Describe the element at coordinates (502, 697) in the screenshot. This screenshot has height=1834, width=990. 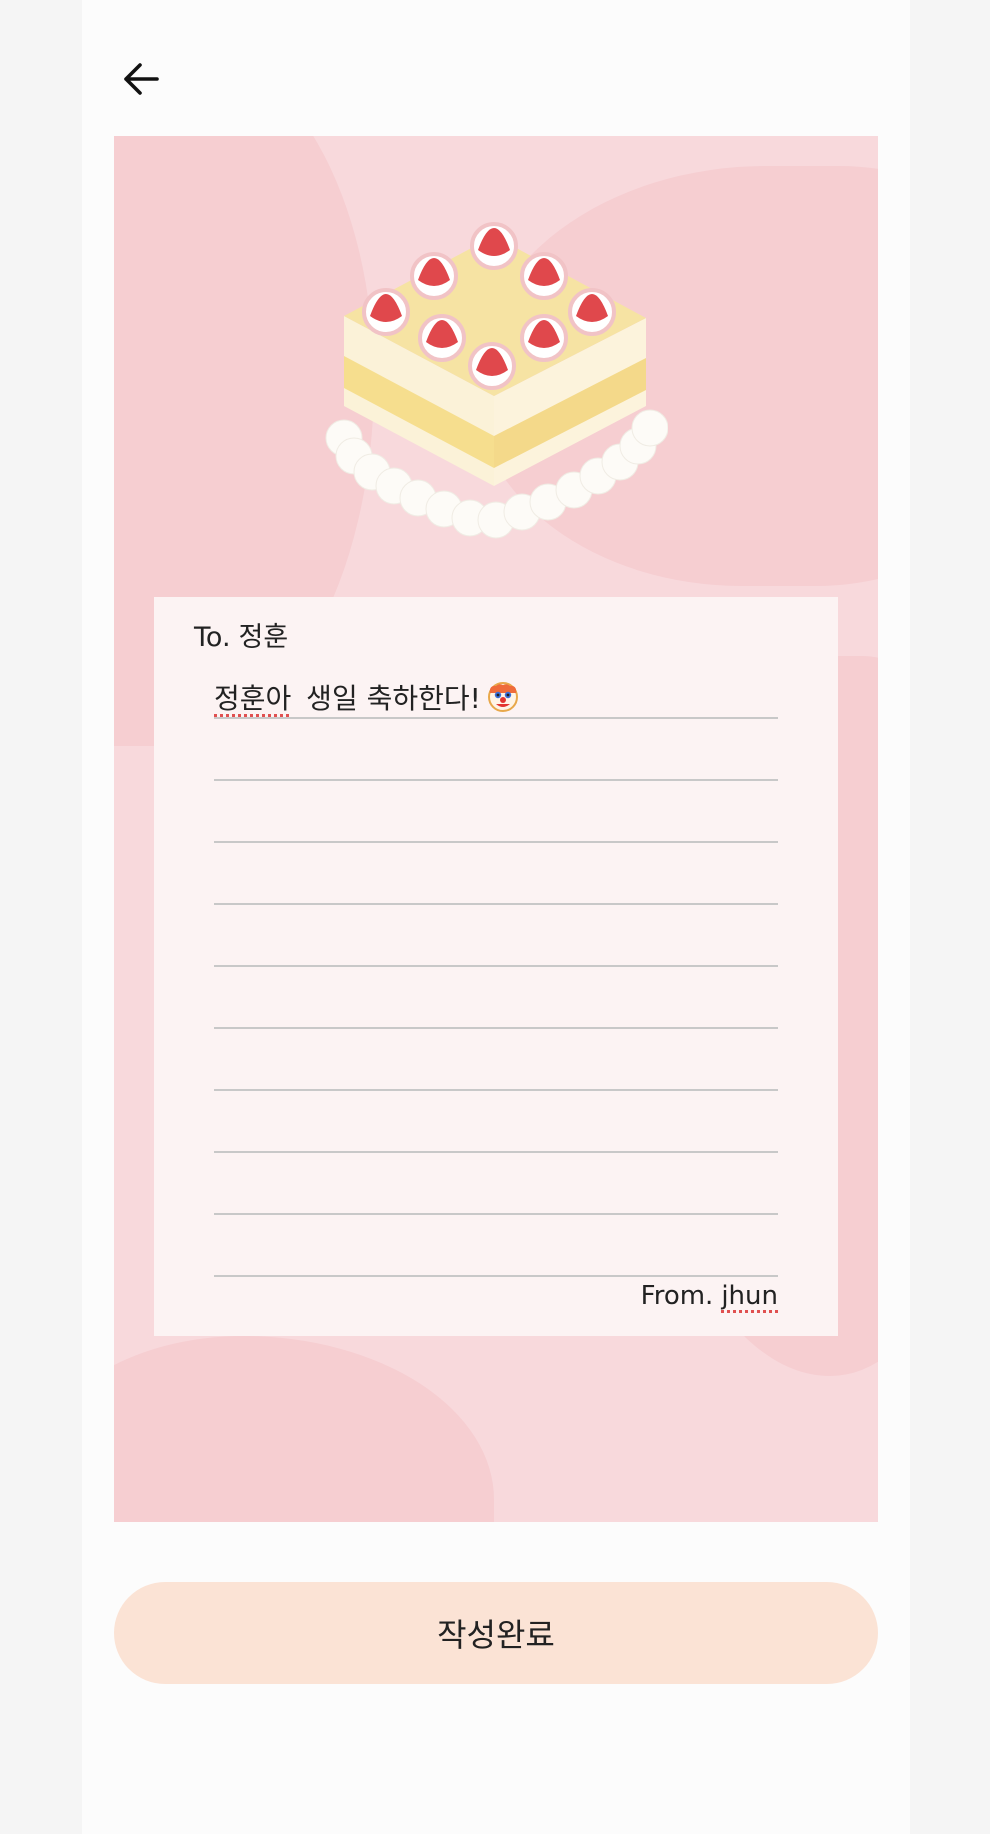
I see `clown-face-icon` at that location.